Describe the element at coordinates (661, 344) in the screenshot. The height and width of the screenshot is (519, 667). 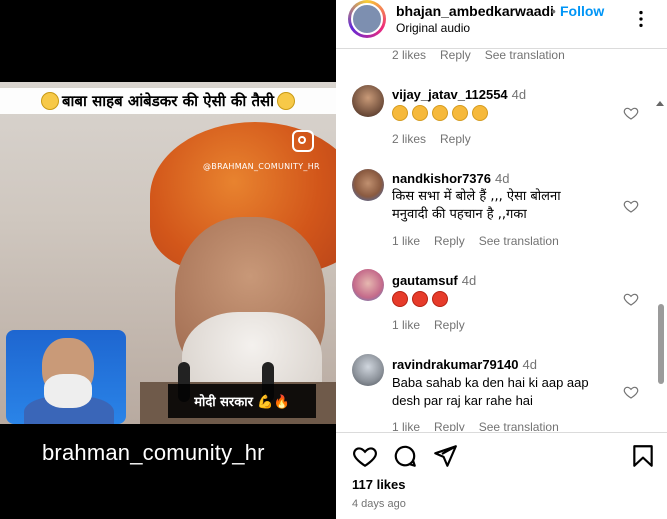
I see `scrollbar-thumb` at that location.